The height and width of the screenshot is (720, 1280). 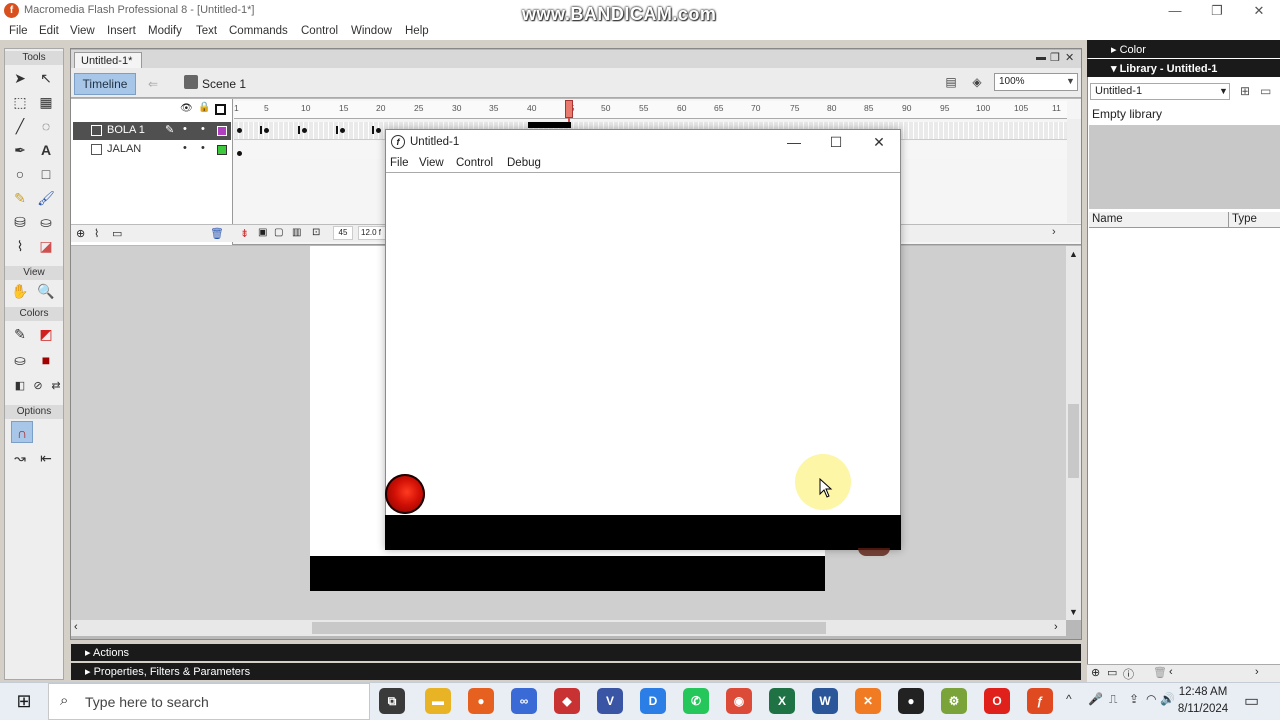 I want to click on outline-icon, so click(x=220, y=109).